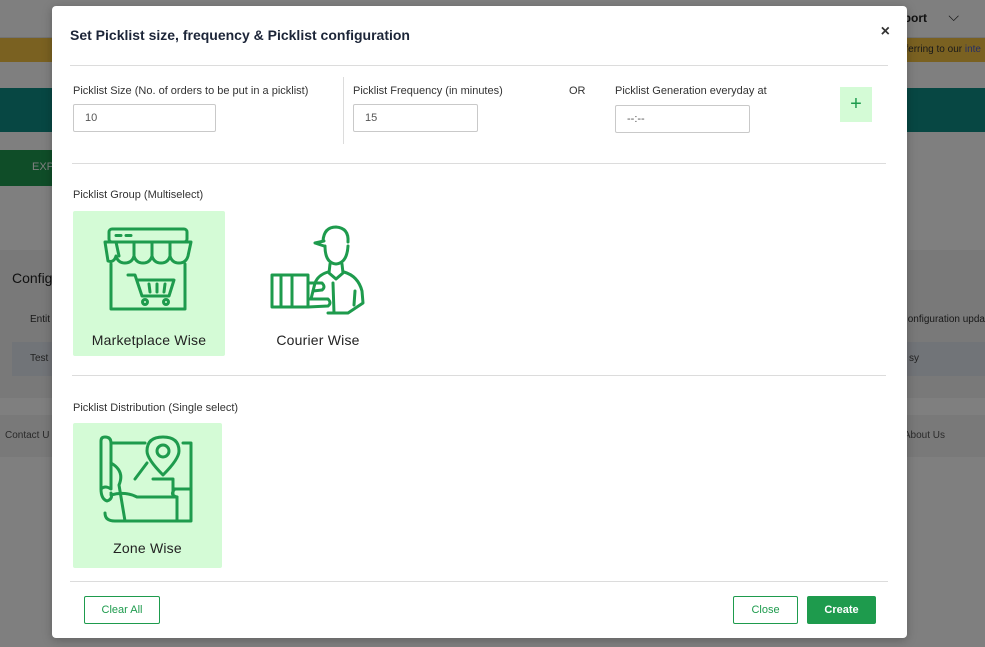  What do you see at coordinates (148, 269) in the screenshot?
I see `storefront-cart-icon` at bounding box center [148, 269].